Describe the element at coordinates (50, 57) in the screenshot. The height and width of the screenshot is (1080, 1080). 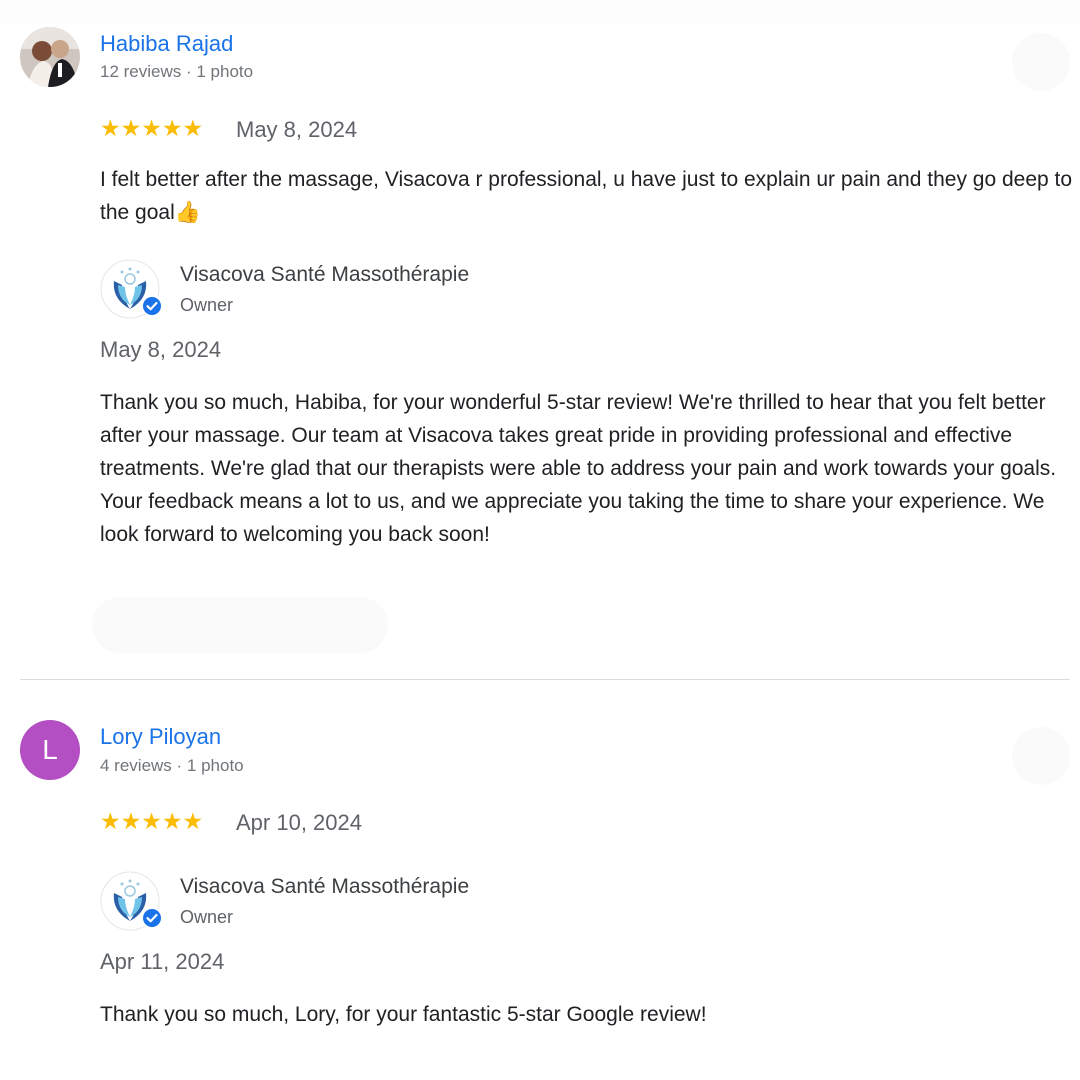
I see `reviewer-avatar` at that location.